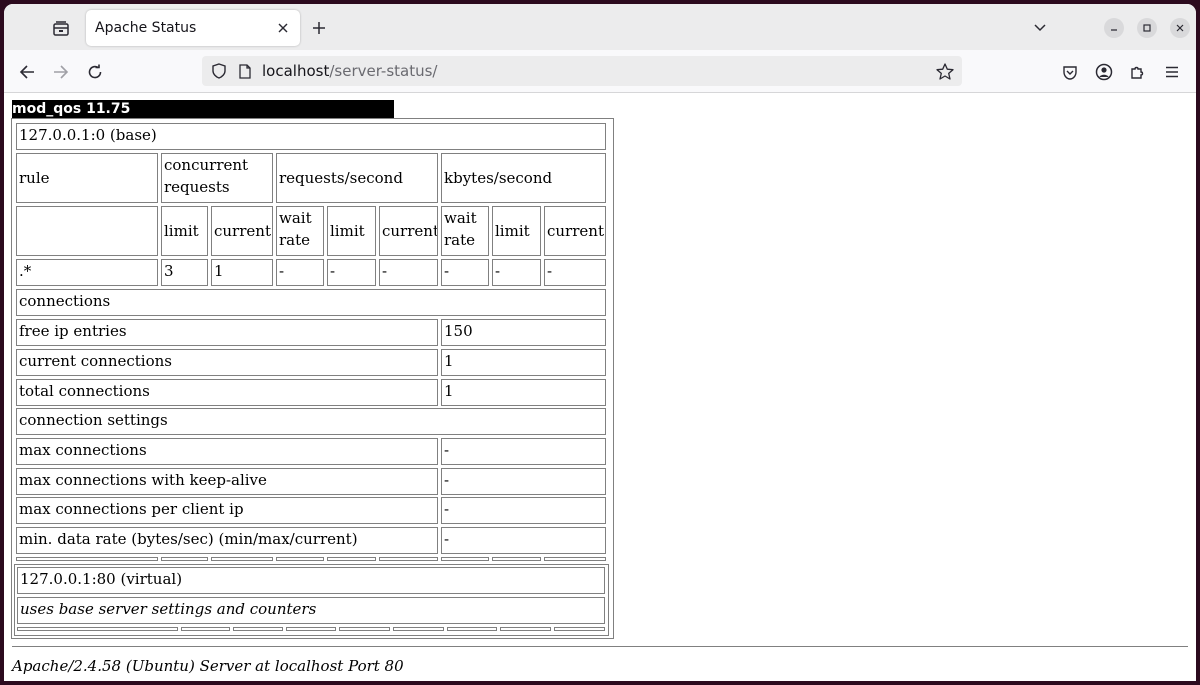  I want to click on connection-settings-header: connection settings, so click(311, 421).